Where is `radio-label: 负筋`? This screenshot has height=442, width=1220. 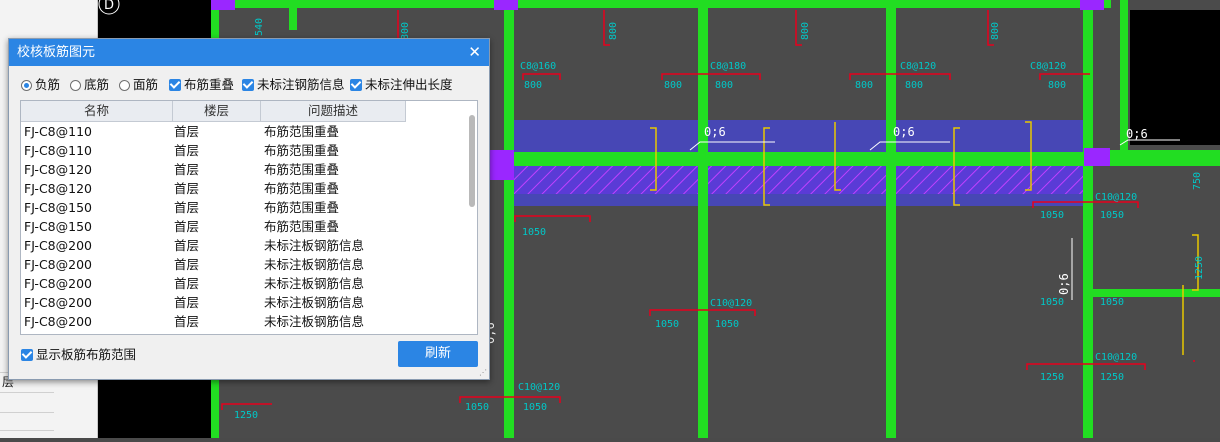 radio-label: 负筋 is located at coordinates (48, 84).